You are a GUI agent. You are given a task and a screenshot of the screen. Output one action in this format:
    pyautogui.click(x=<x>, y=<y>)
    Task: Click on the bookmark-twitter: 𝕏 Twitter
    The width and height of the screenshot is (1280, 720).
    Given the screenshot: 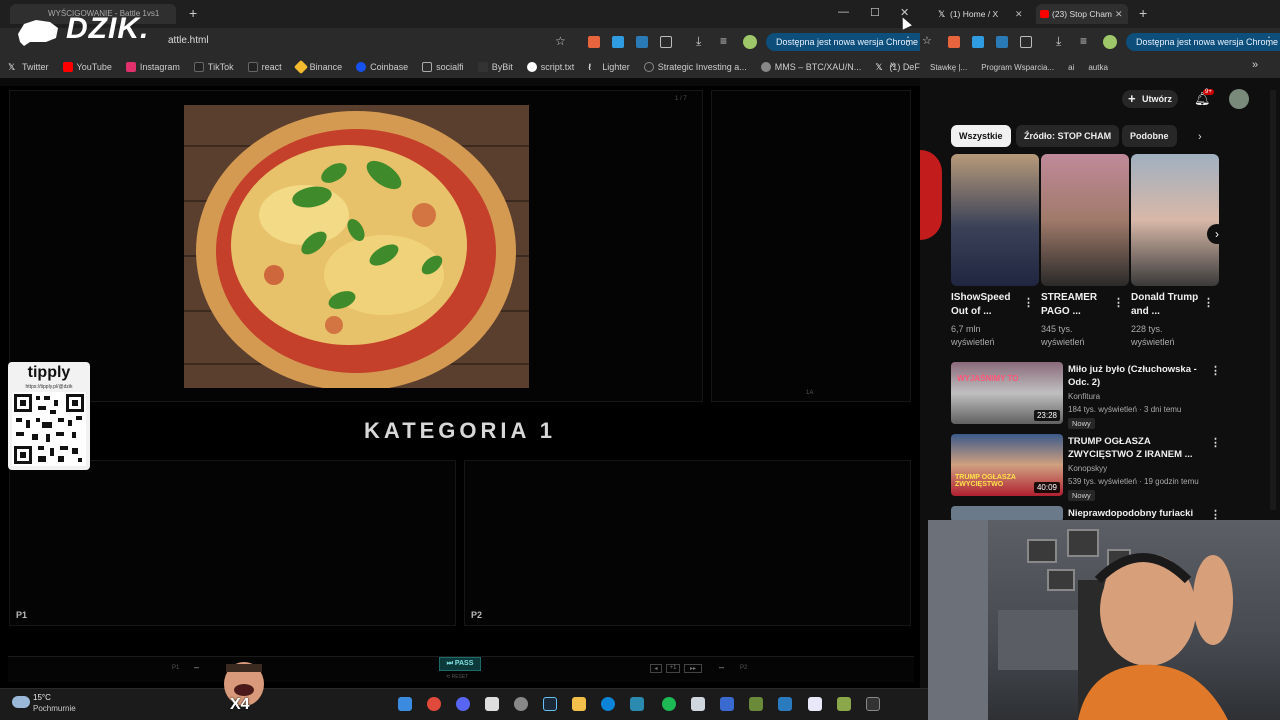 What is the action you would take?
    pyautogui.click(x=28, y=67)
    